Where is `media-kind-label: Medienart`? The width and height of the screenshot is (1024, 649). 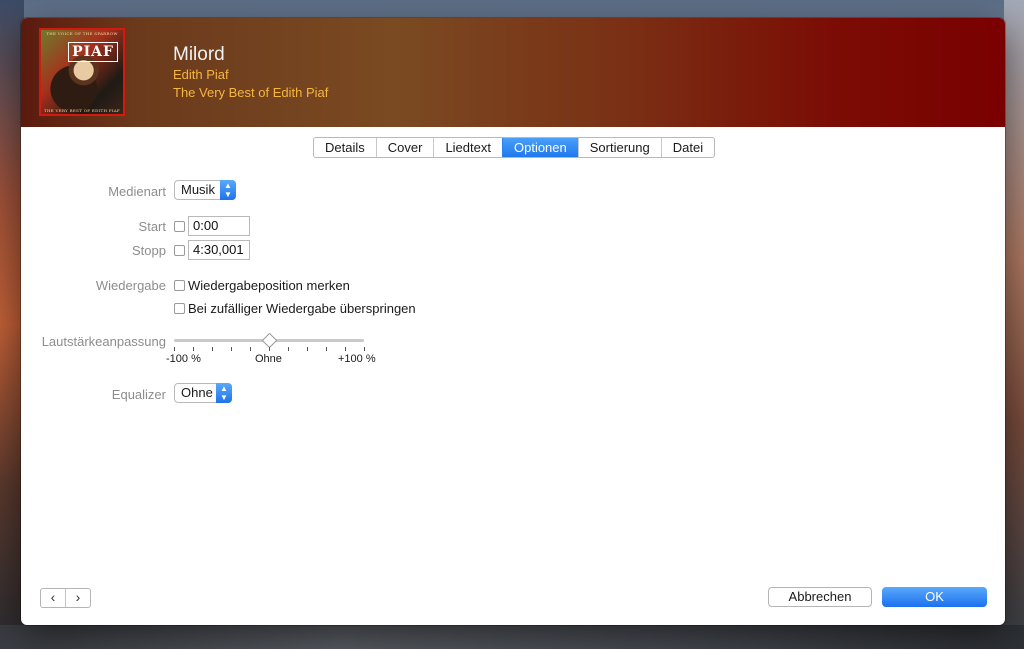
media-kind-label: Medienart is located at coordinates (137, 191).